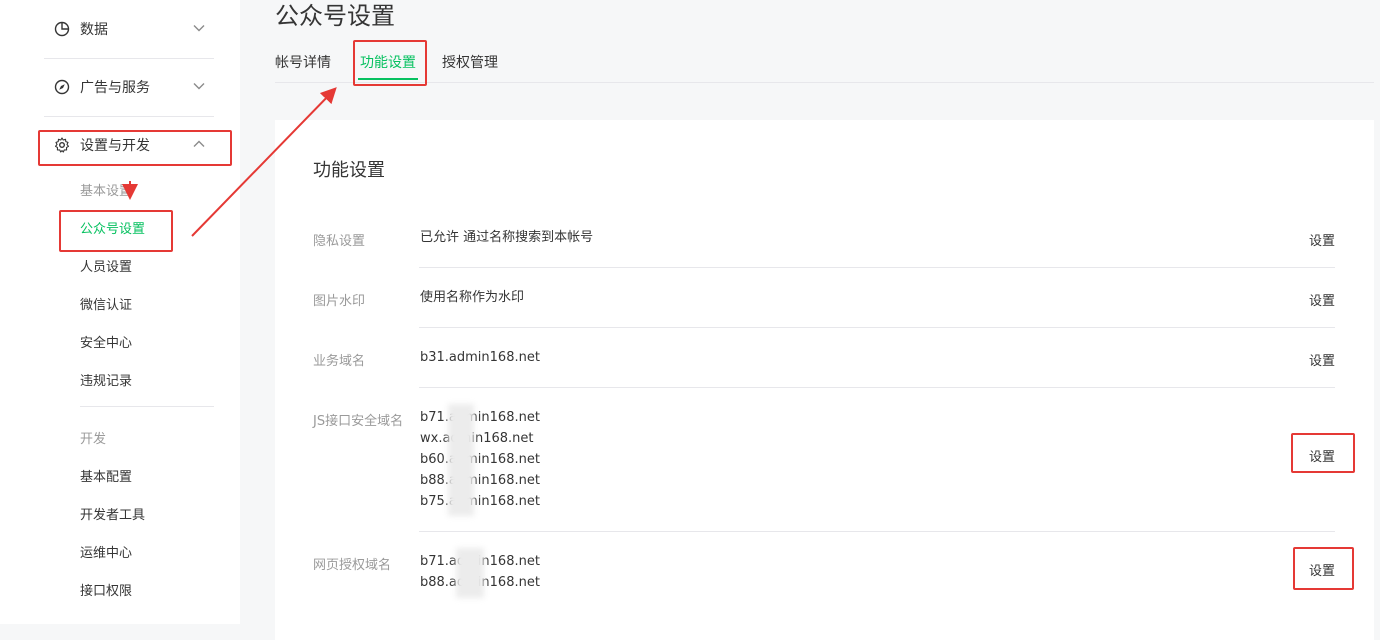 The width and height of the screenshot is (1380, 640). Describe the element at coordinates (106, 341) in the screenshot. I see `sidebar-item-security-center: 安全中心` at that location.